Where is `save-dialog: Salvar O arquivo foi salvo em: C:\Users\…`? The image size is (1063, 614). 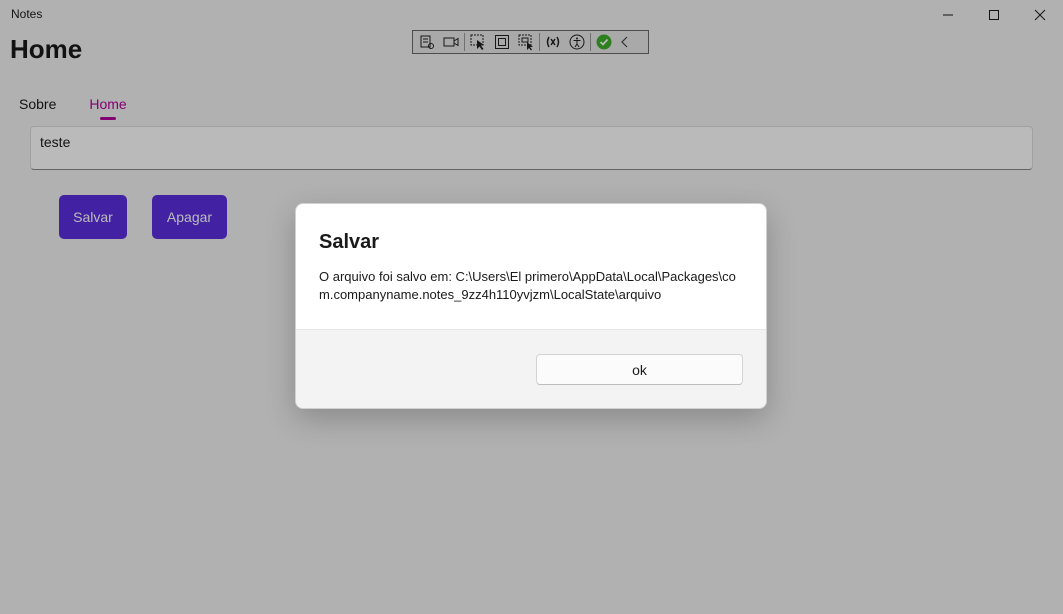
save-dialog: Salvar O arquivo foi salvo em: C:\Users\… is located at coordinates (531, 306).